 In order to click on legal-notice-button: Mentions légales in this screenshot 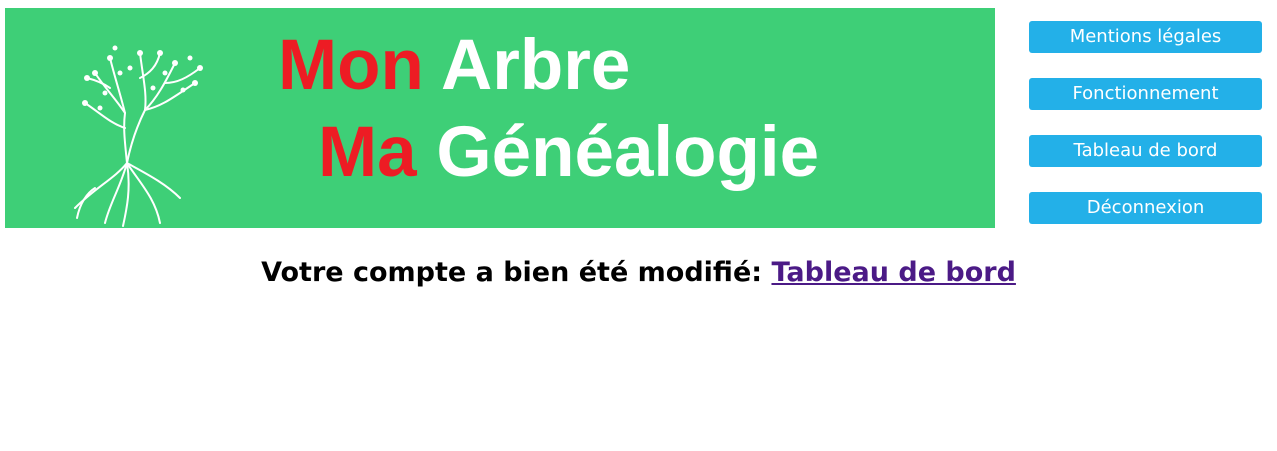, I will do `click(1145, 37)`.